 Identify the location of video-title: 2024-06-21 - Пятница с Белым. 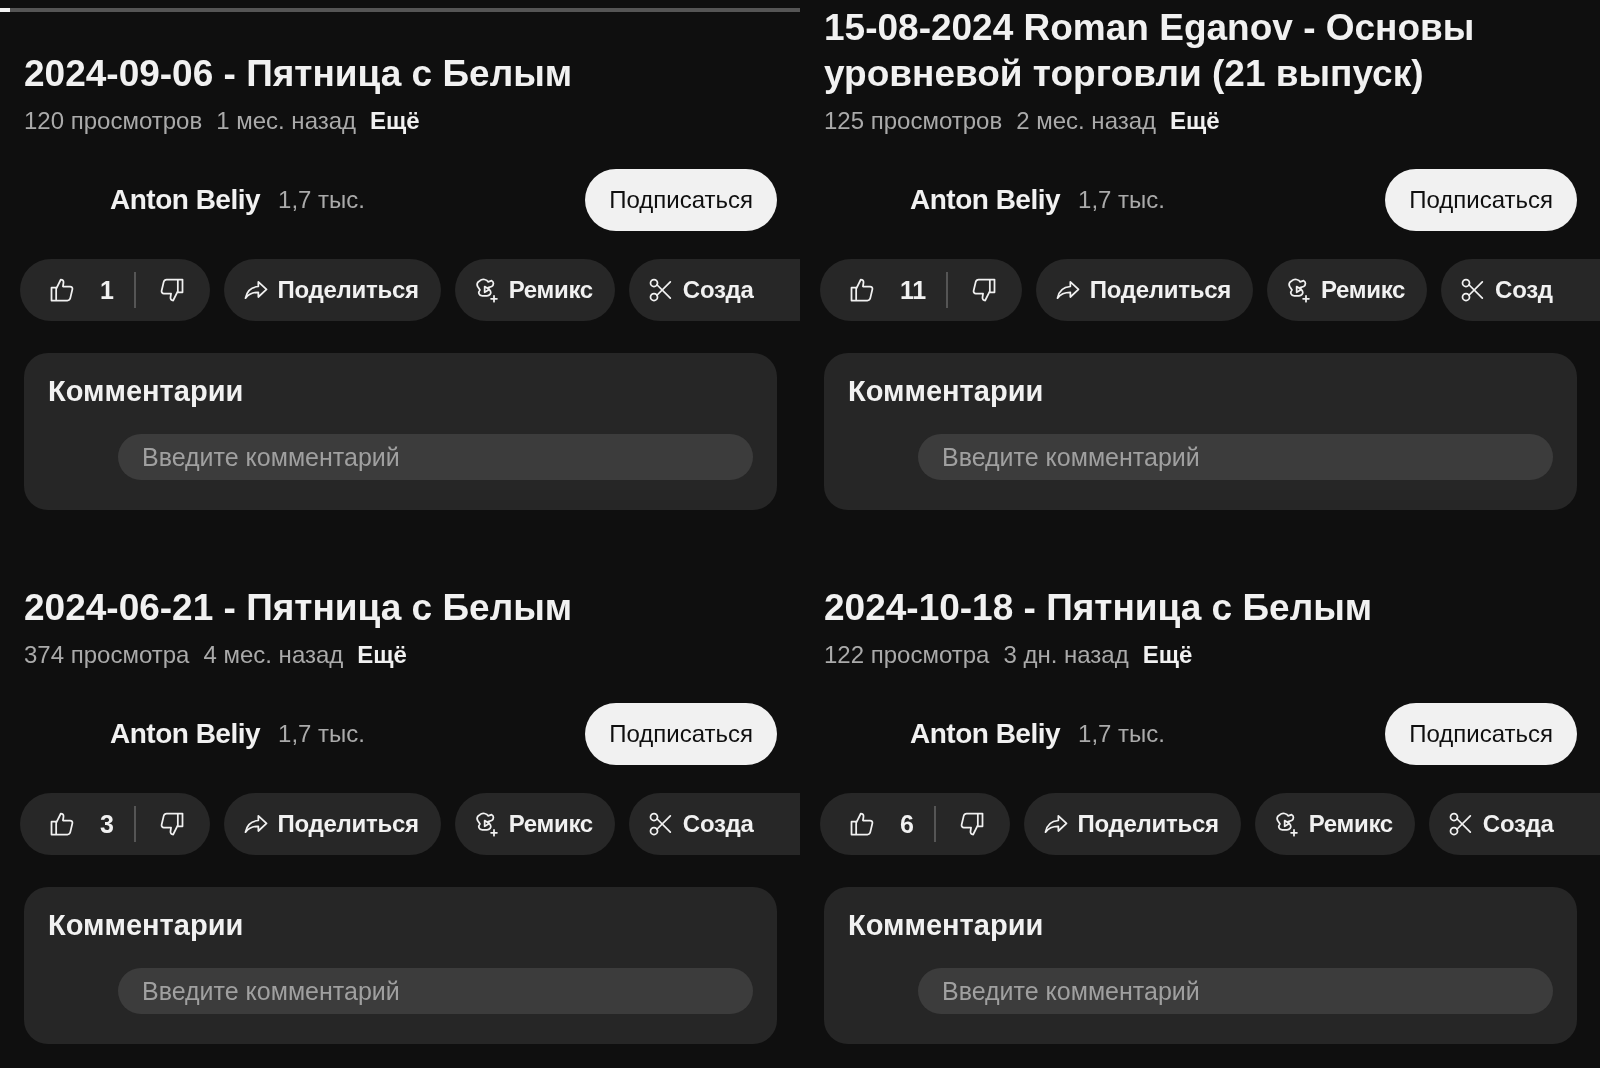
(299, 608).